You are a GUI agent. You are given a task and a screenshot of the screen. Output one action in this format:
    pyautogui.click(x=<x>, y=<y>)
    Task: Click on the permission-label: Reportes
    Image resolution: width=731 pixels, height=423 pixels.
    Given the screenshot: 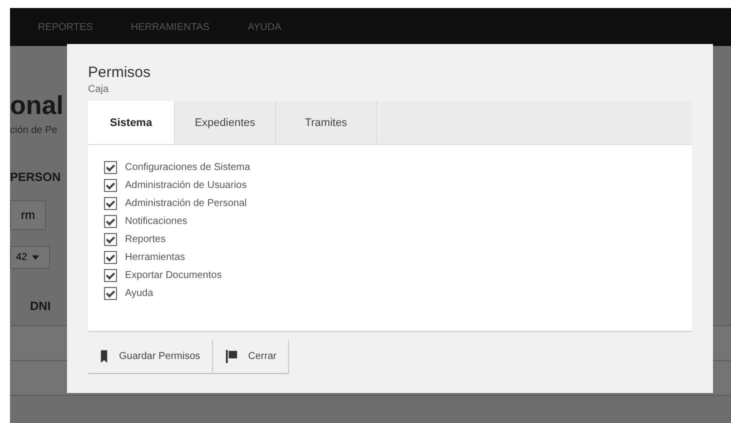 What is the action you would take?
    pyautogui.click(x=145, y=239)
    